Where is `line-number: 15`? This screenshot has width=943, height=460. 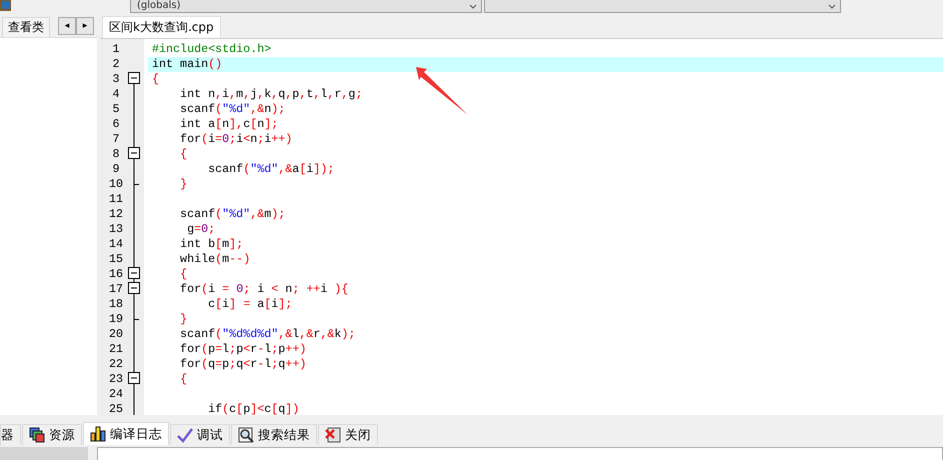
line-number: 15 is located at coordinates (116, 259).